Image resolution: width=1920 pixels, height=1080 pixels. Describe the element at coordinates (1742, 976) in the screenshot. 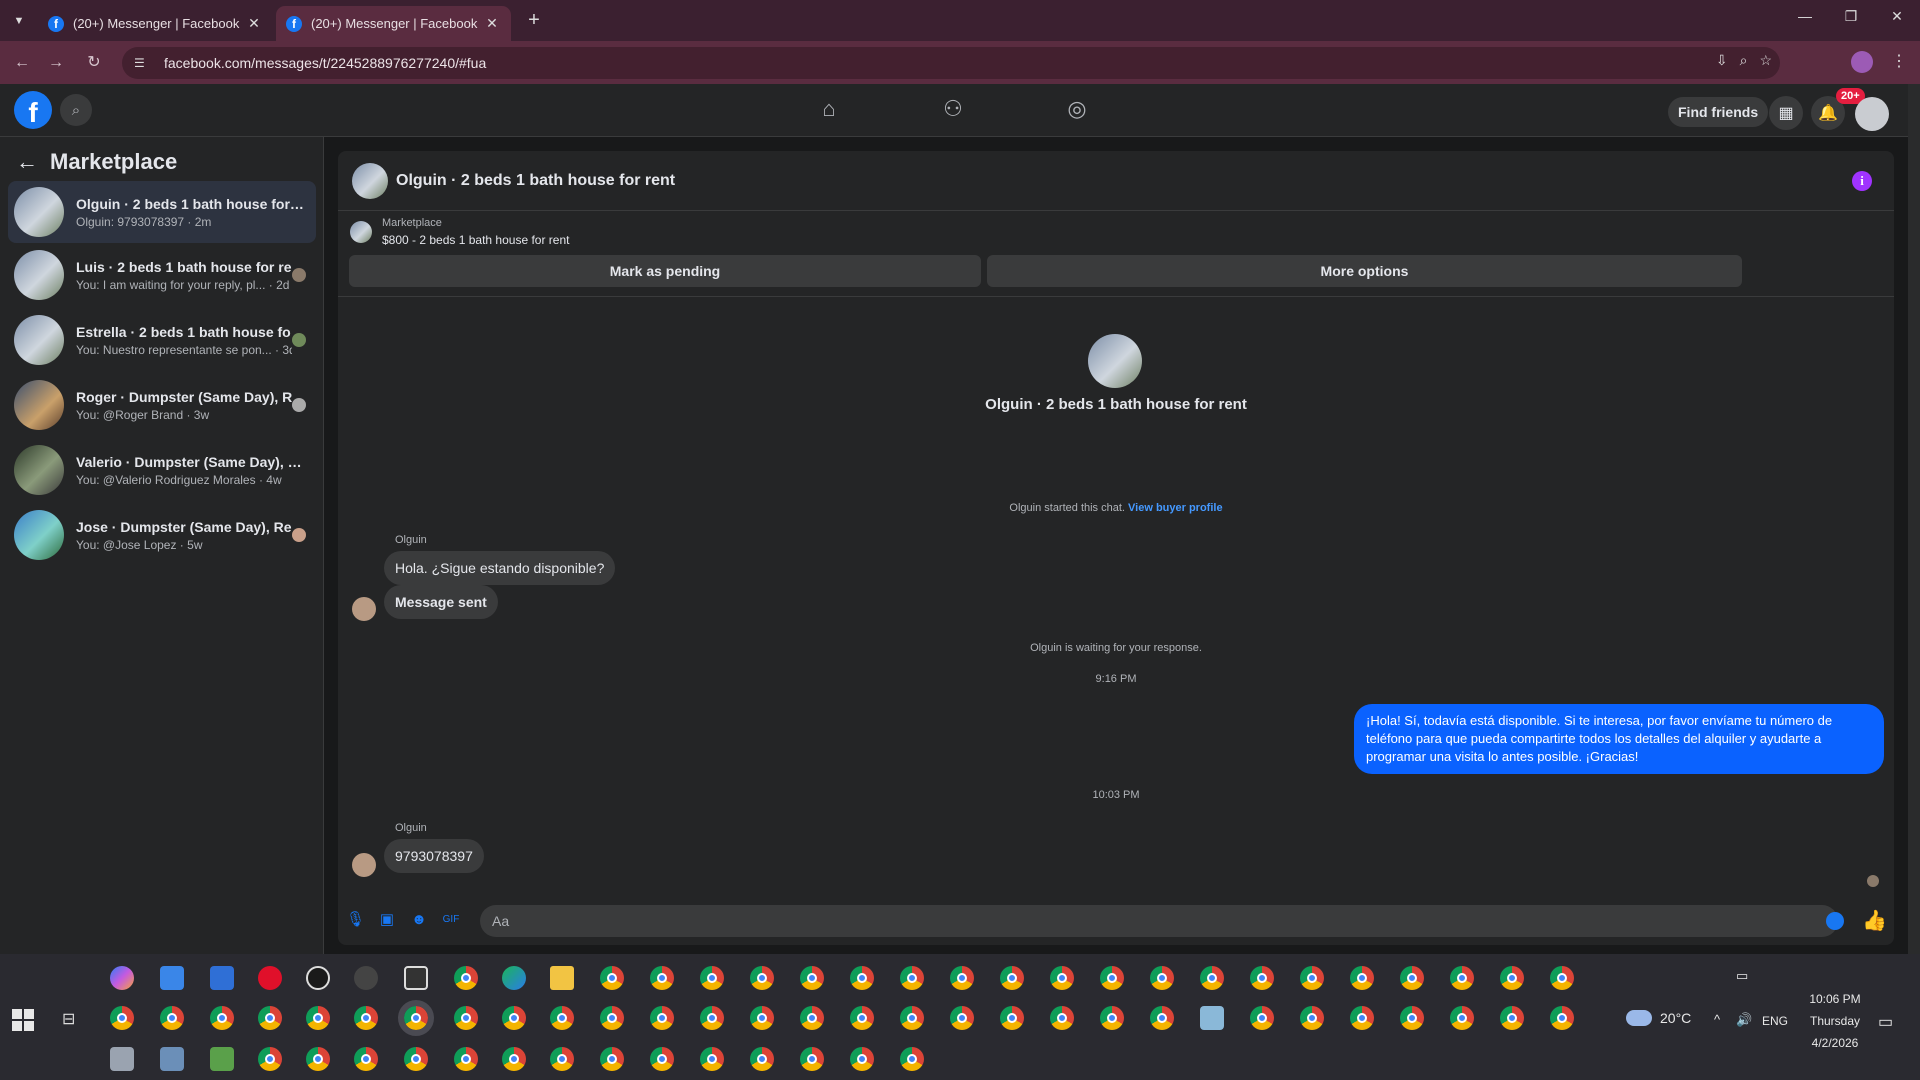

I see `desktop-icon: ▭` at that location.